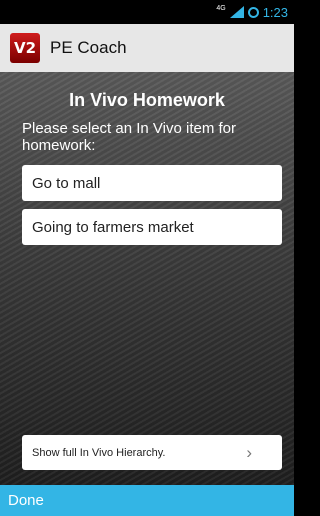  I want to click on app-title: PE Coach, so click(88, 47).